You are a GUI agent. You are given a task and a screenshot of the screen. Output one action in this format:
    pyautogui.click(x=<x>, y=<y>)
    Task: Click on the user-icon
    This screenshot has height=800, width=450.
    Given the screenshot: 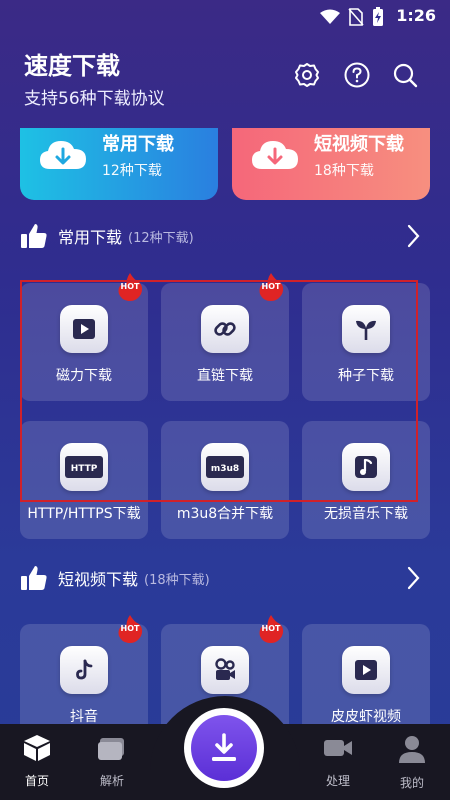 What is the action you would take?
    pyautogui.click(x=412, y=749)
    